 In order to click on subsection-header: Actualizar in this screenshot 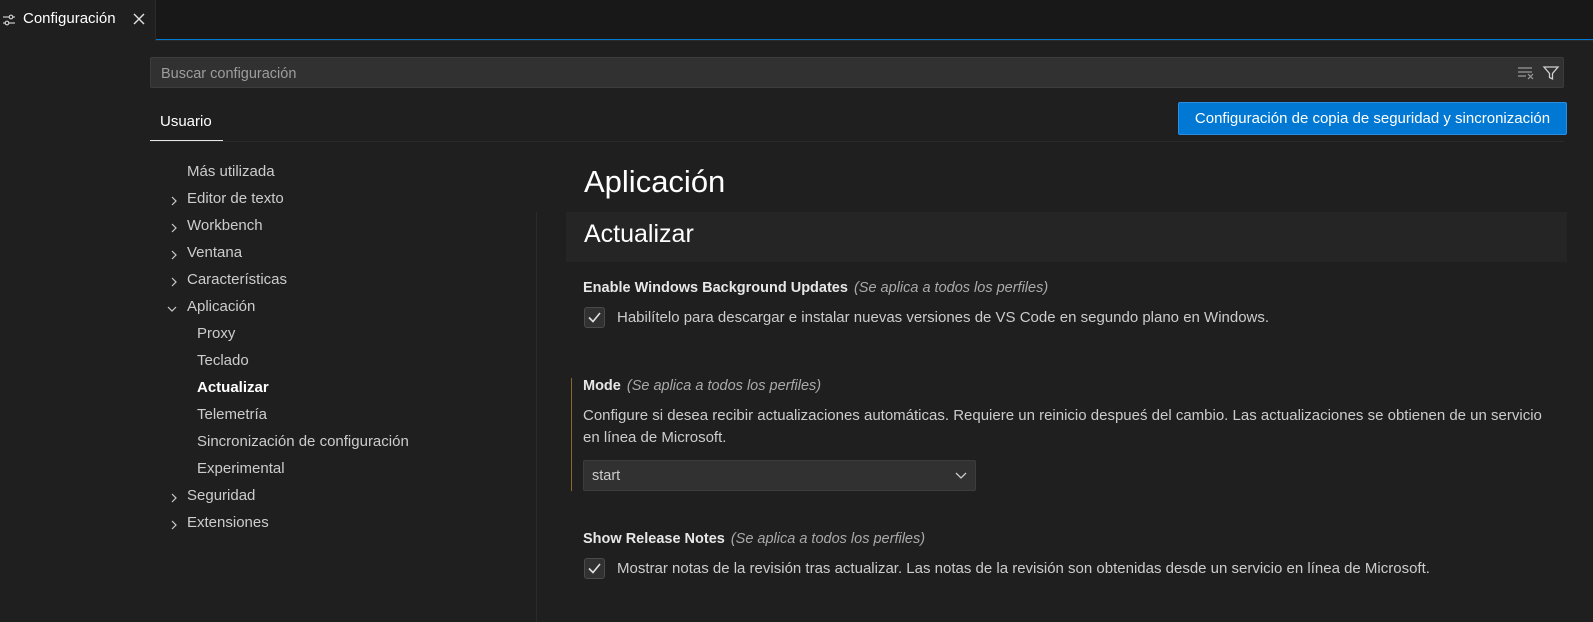, I will do `click(1066, 237)`.